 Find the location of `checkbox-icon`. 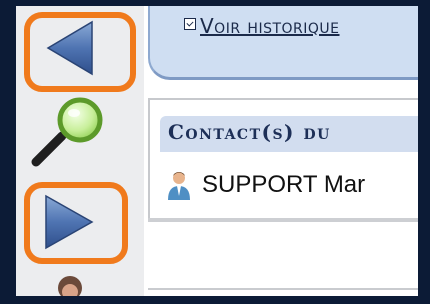

checkbox-icon is located at coordinates (190, 24).